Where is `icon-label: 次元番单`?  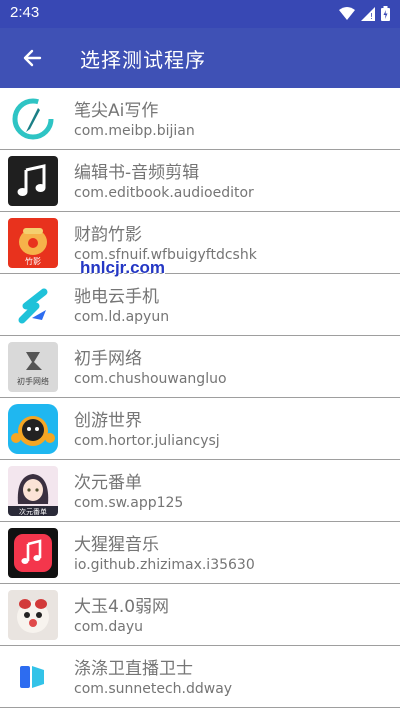 icon-label: 次元番单 is located at coordinates (33, 511).